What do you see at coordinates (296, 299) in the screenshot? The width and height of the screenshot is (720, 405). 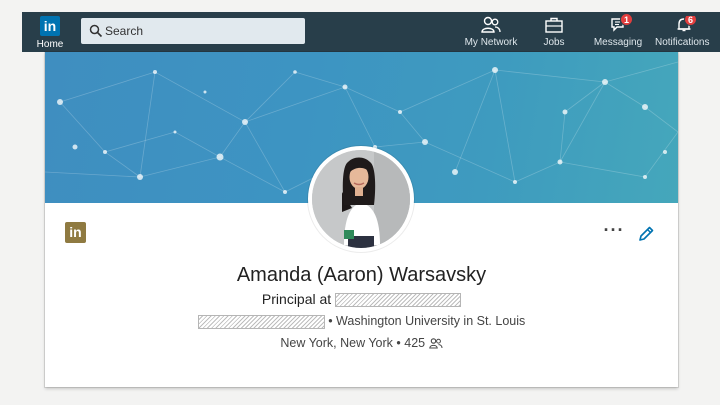 I see `headline-prefix: Principal at` at bounding box center [296, 299].